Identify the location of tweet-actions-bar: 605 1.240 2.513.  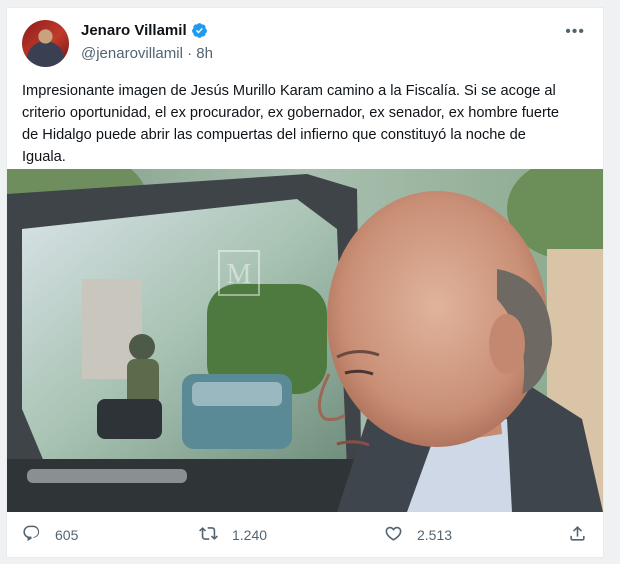
(305, 535).